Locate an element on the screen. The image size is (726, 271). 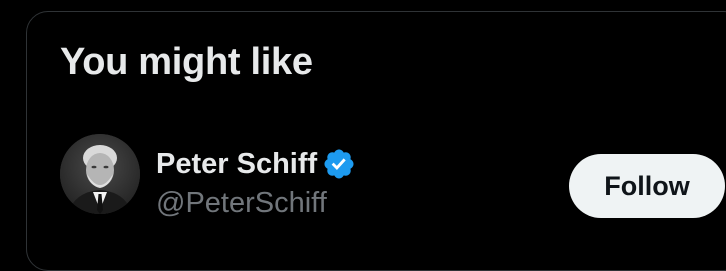
verified-badge-icon is located at coordinates (339, 164).